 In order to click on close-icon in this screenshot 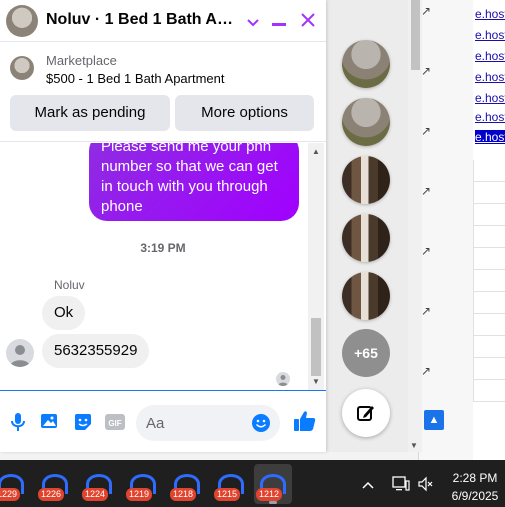, I will do `click(308, 20)`.